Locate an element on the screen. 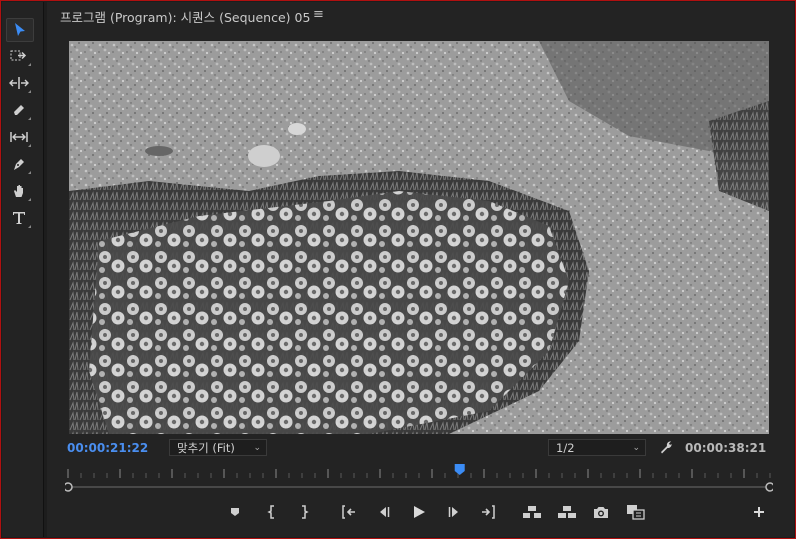 Image resolution: width=796 pixels, height=539 pixels. scroll-handle-left is located at coordinates (69, 487).